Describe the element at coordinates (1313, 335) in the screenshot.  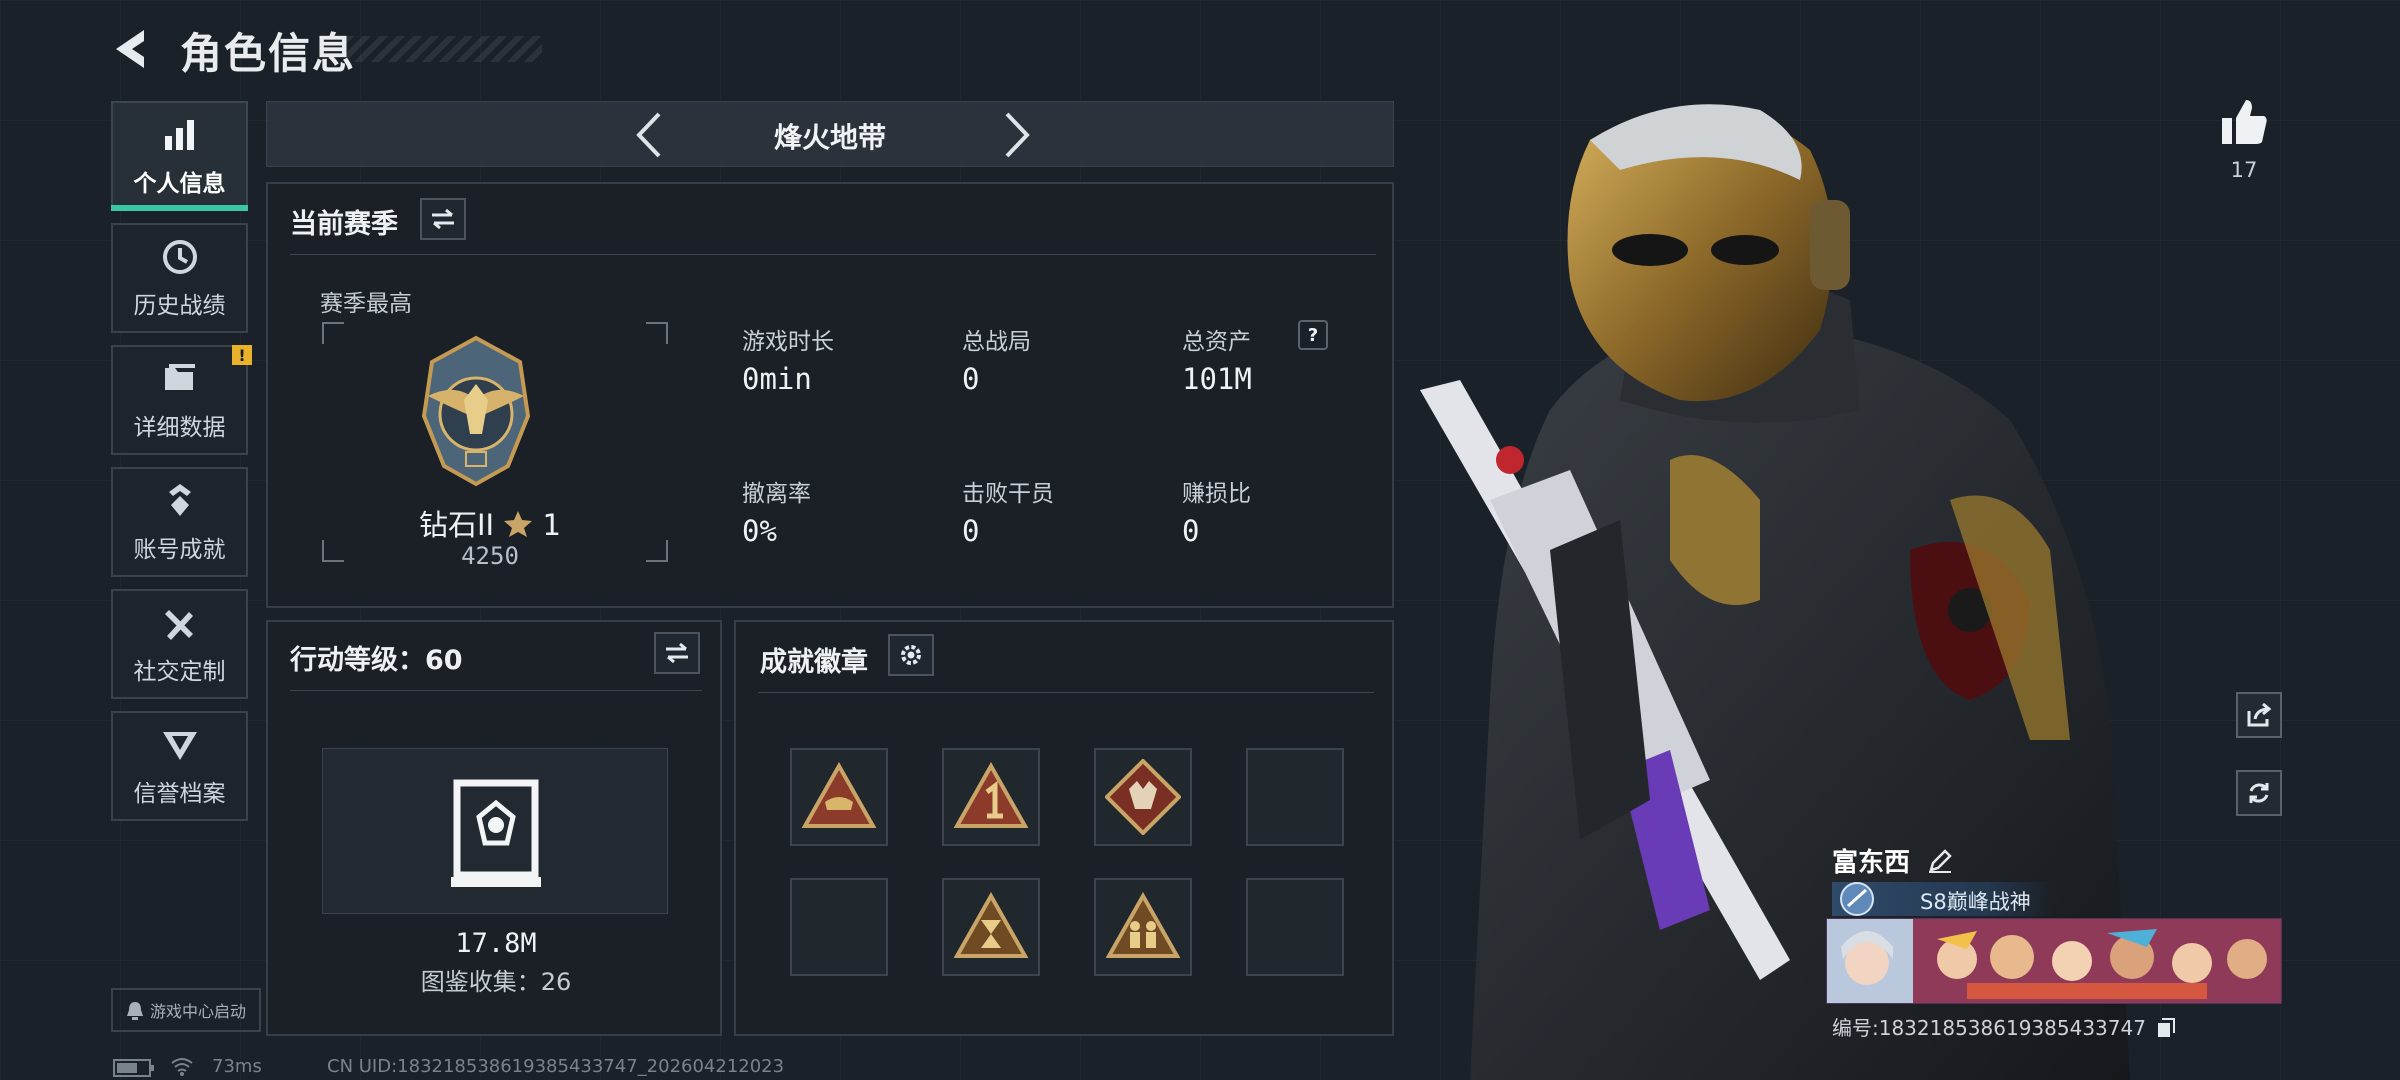
I see `assets-help-button: ?` at that location.